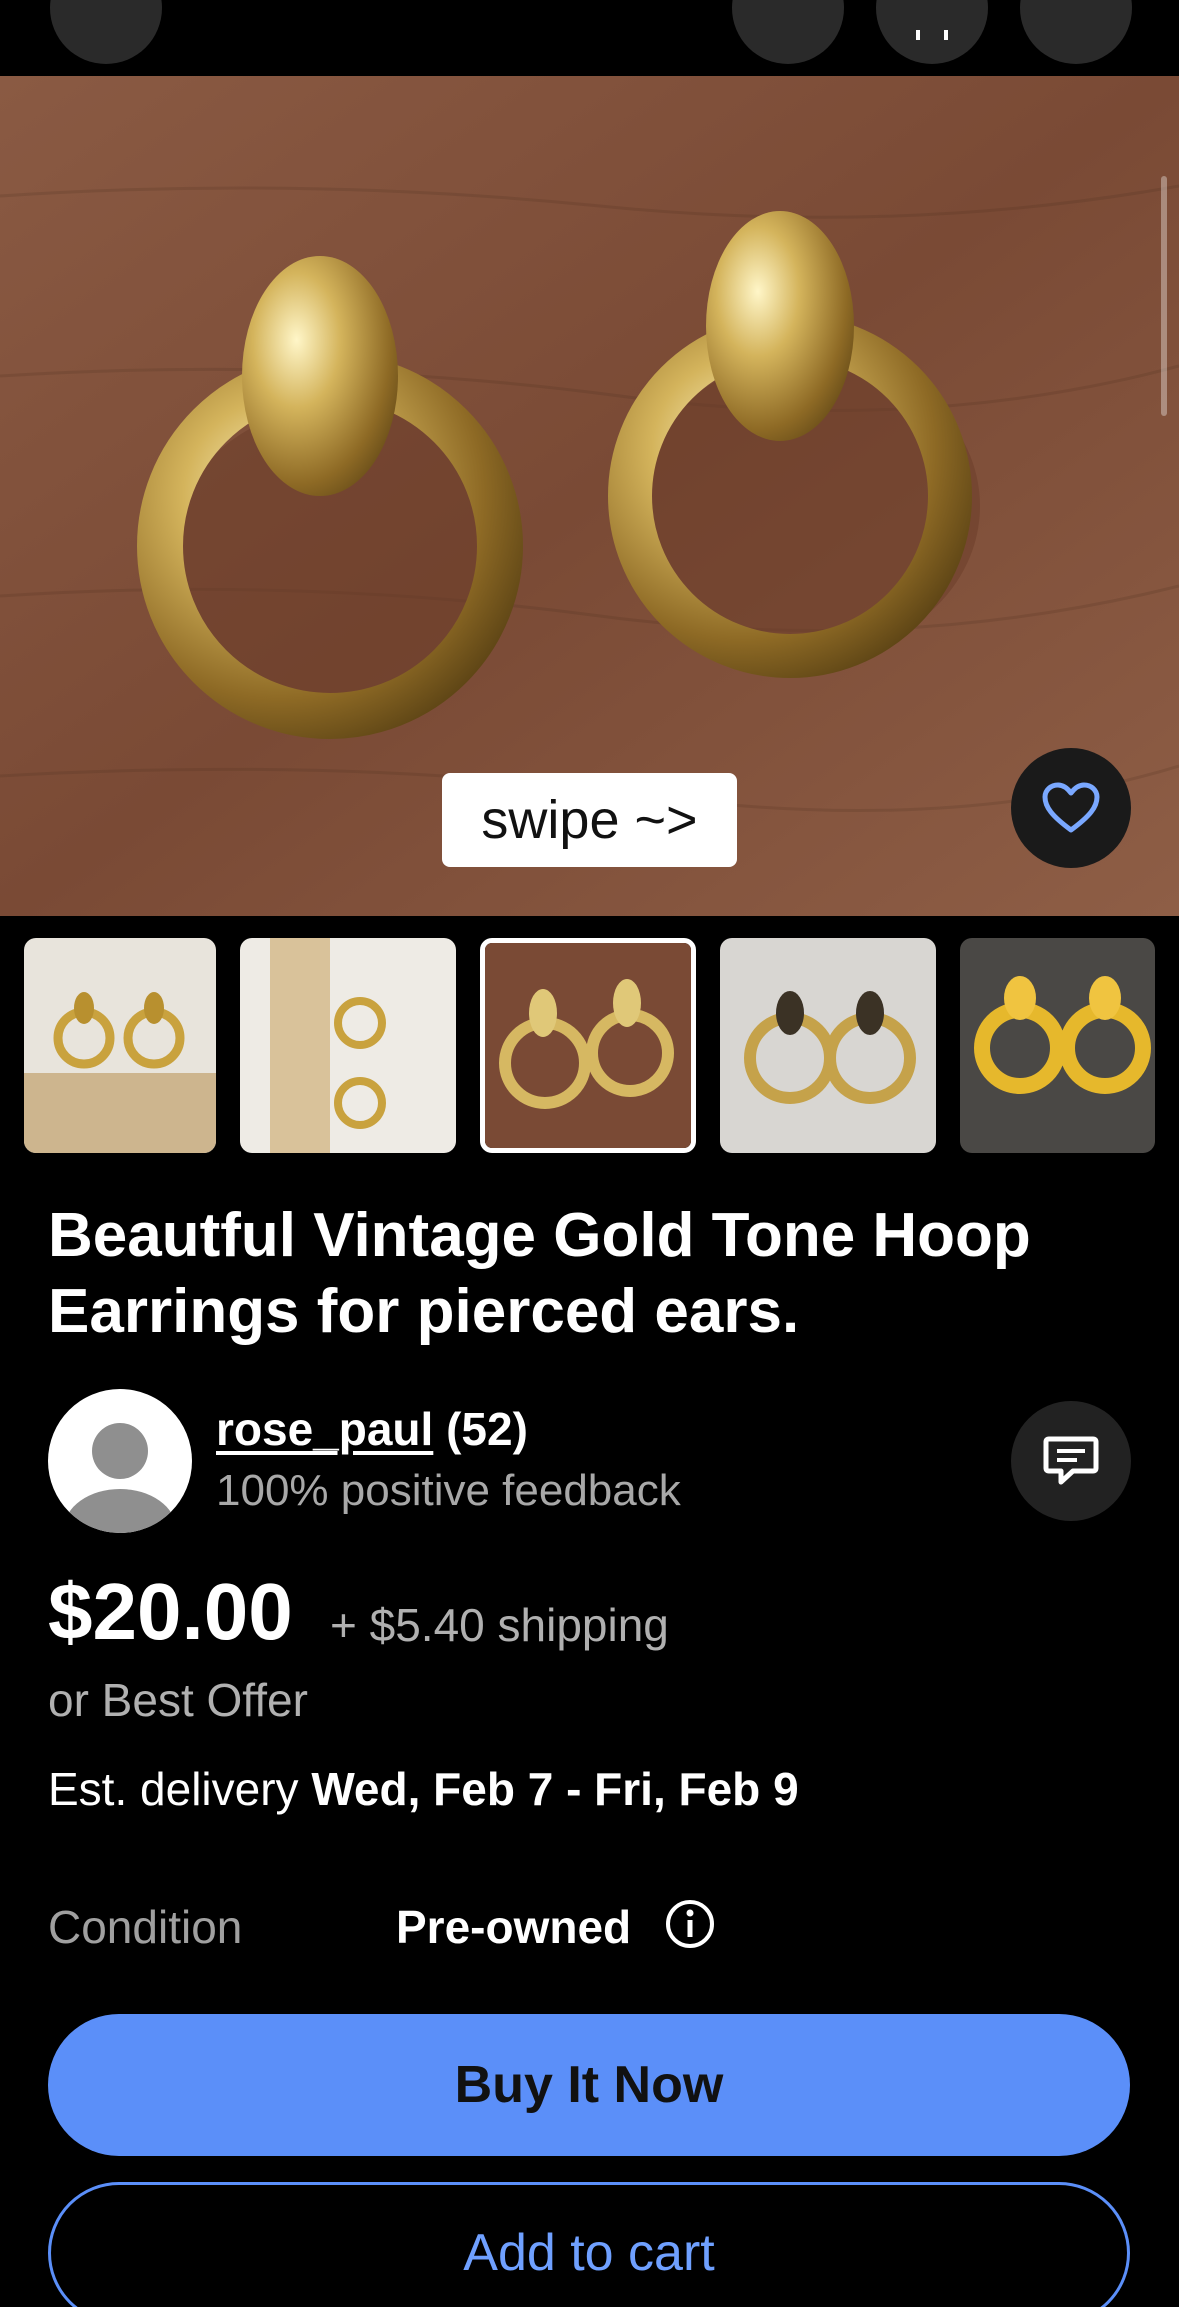 The height and width of the screenshot is (2307, 1179). I want to click on seller-username-link: rose_paul, so click(324, 1429).